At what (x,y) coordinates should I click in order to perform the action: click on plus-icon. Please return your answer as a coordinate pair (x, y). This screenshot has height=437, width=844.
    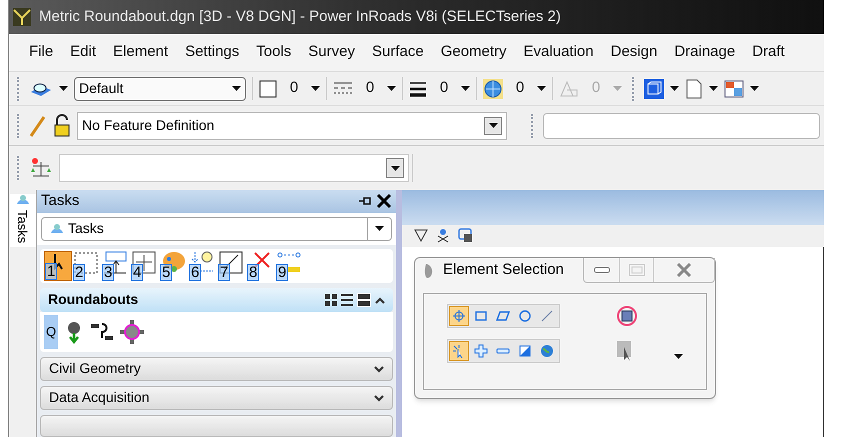
    Looking at the image, I should click on (481, 351).